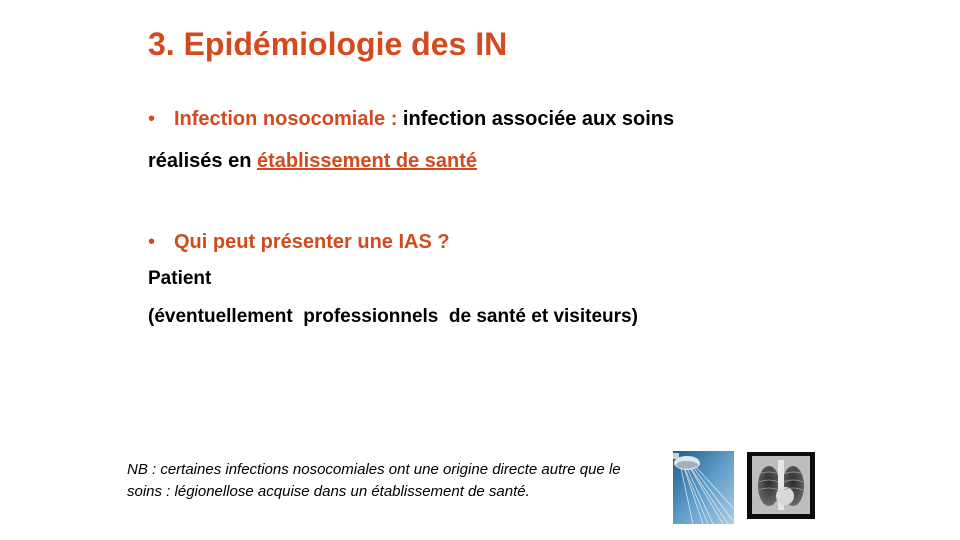 Image resolution: width=960 pixels, height=540 pixels. I want to click on term-label: Infection nosocomiale :, so click(286, 119).